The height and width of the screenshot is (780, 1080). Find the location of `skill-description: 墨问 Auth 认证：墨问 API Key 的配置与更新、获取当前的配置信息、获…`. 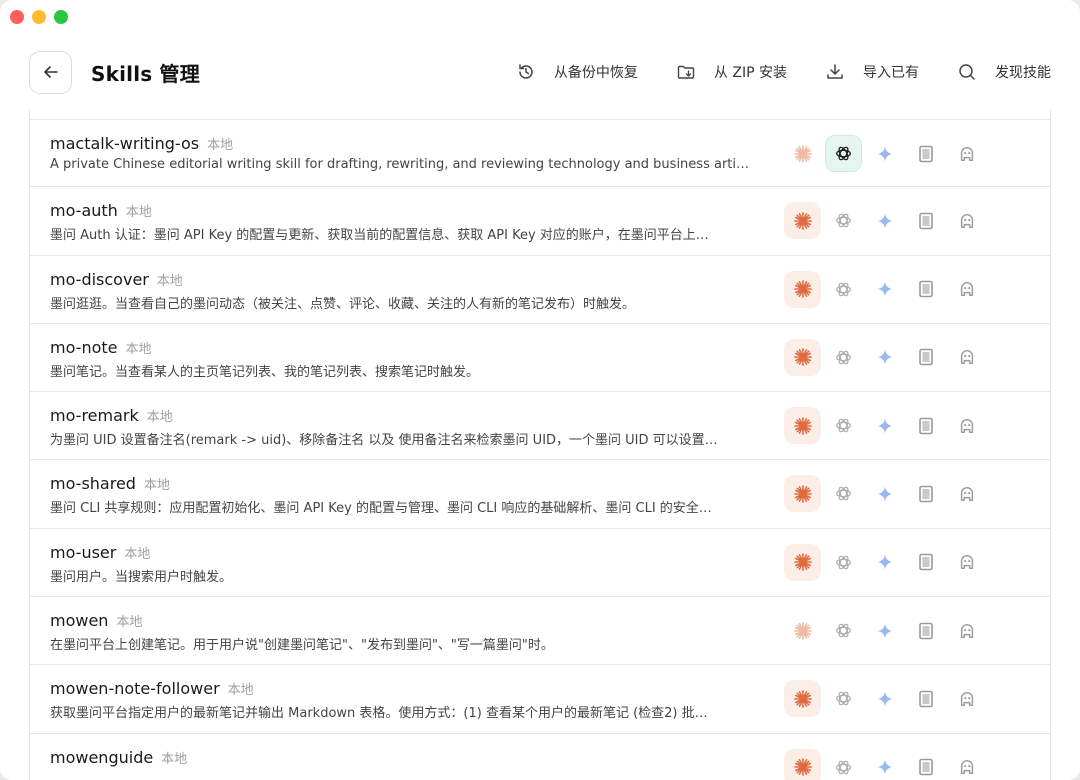

skill-description: 墨问 Auth 认证：墨问 API Key 的配置与更新、获取当前的配置信息、获… is located at coordinates (379, 236).